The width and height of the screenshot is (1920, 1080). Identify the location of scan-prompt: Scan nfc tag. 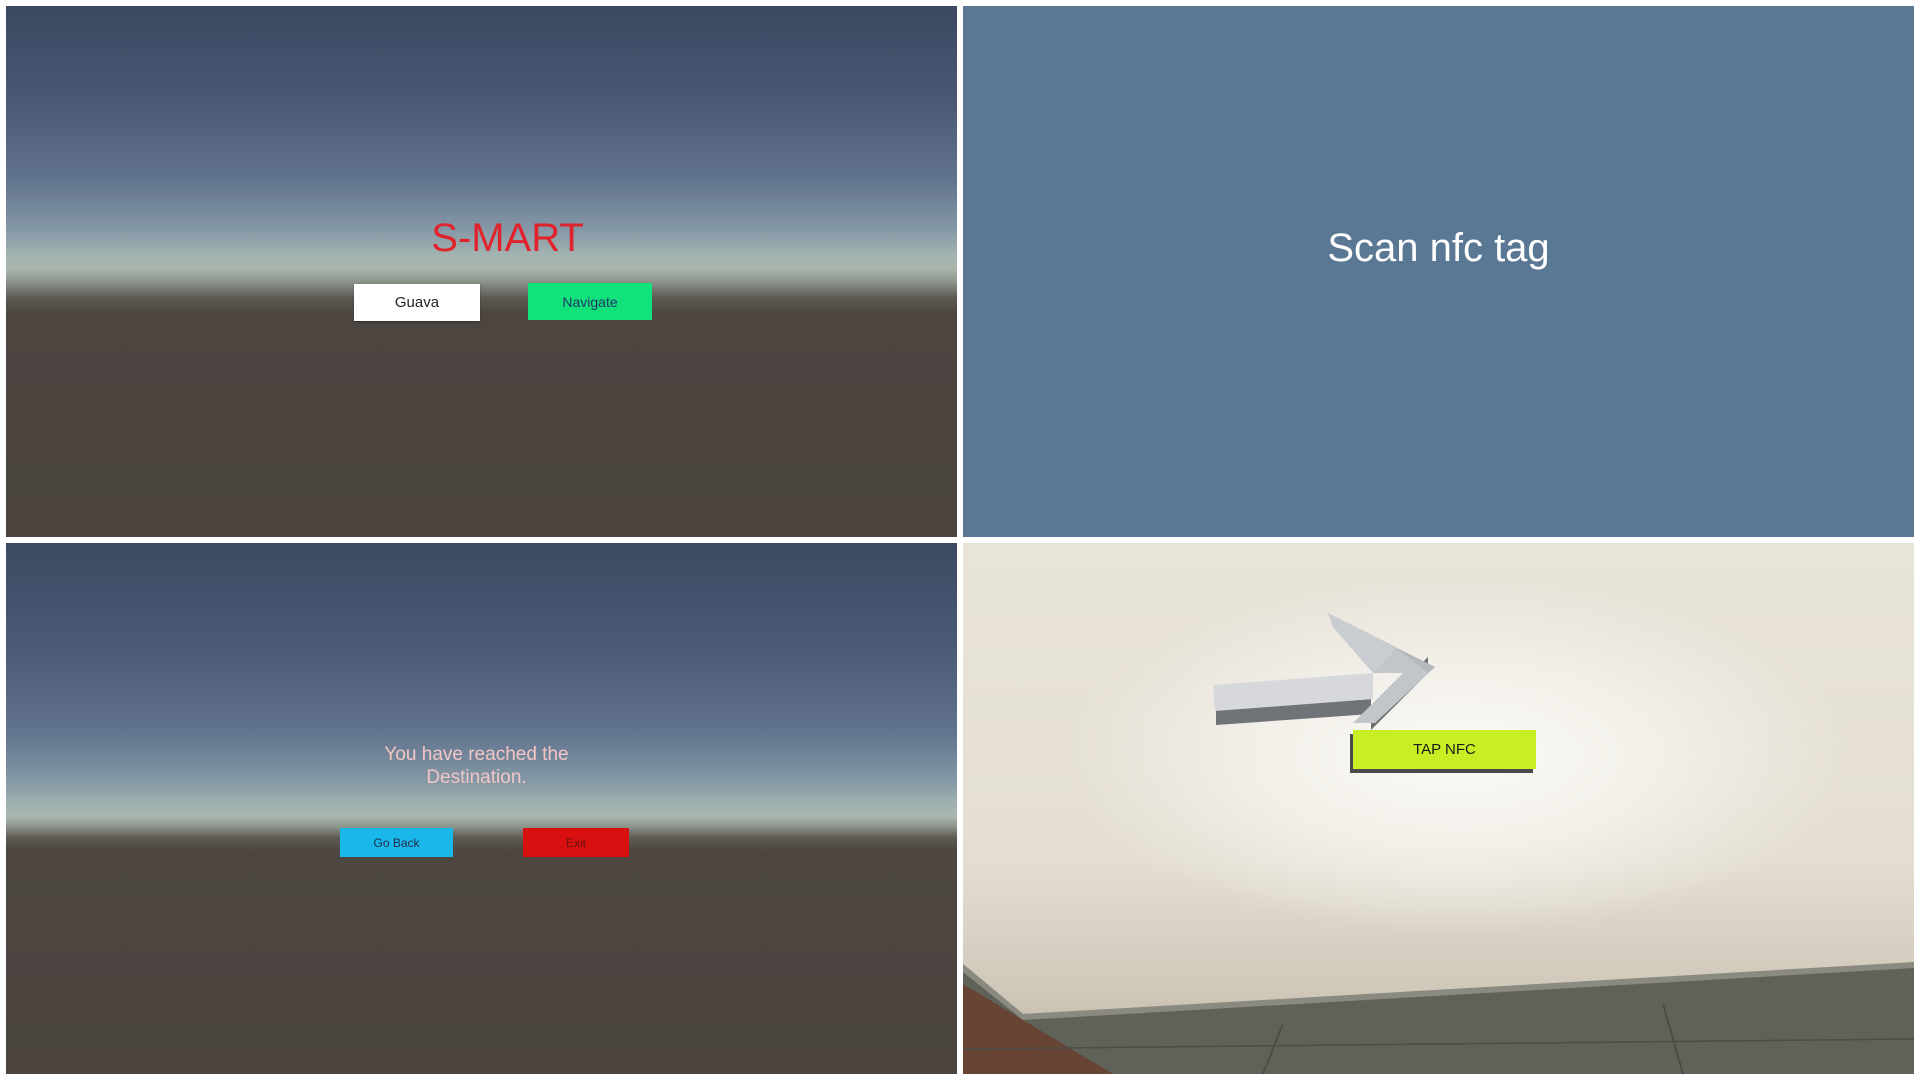
(1438, 248).